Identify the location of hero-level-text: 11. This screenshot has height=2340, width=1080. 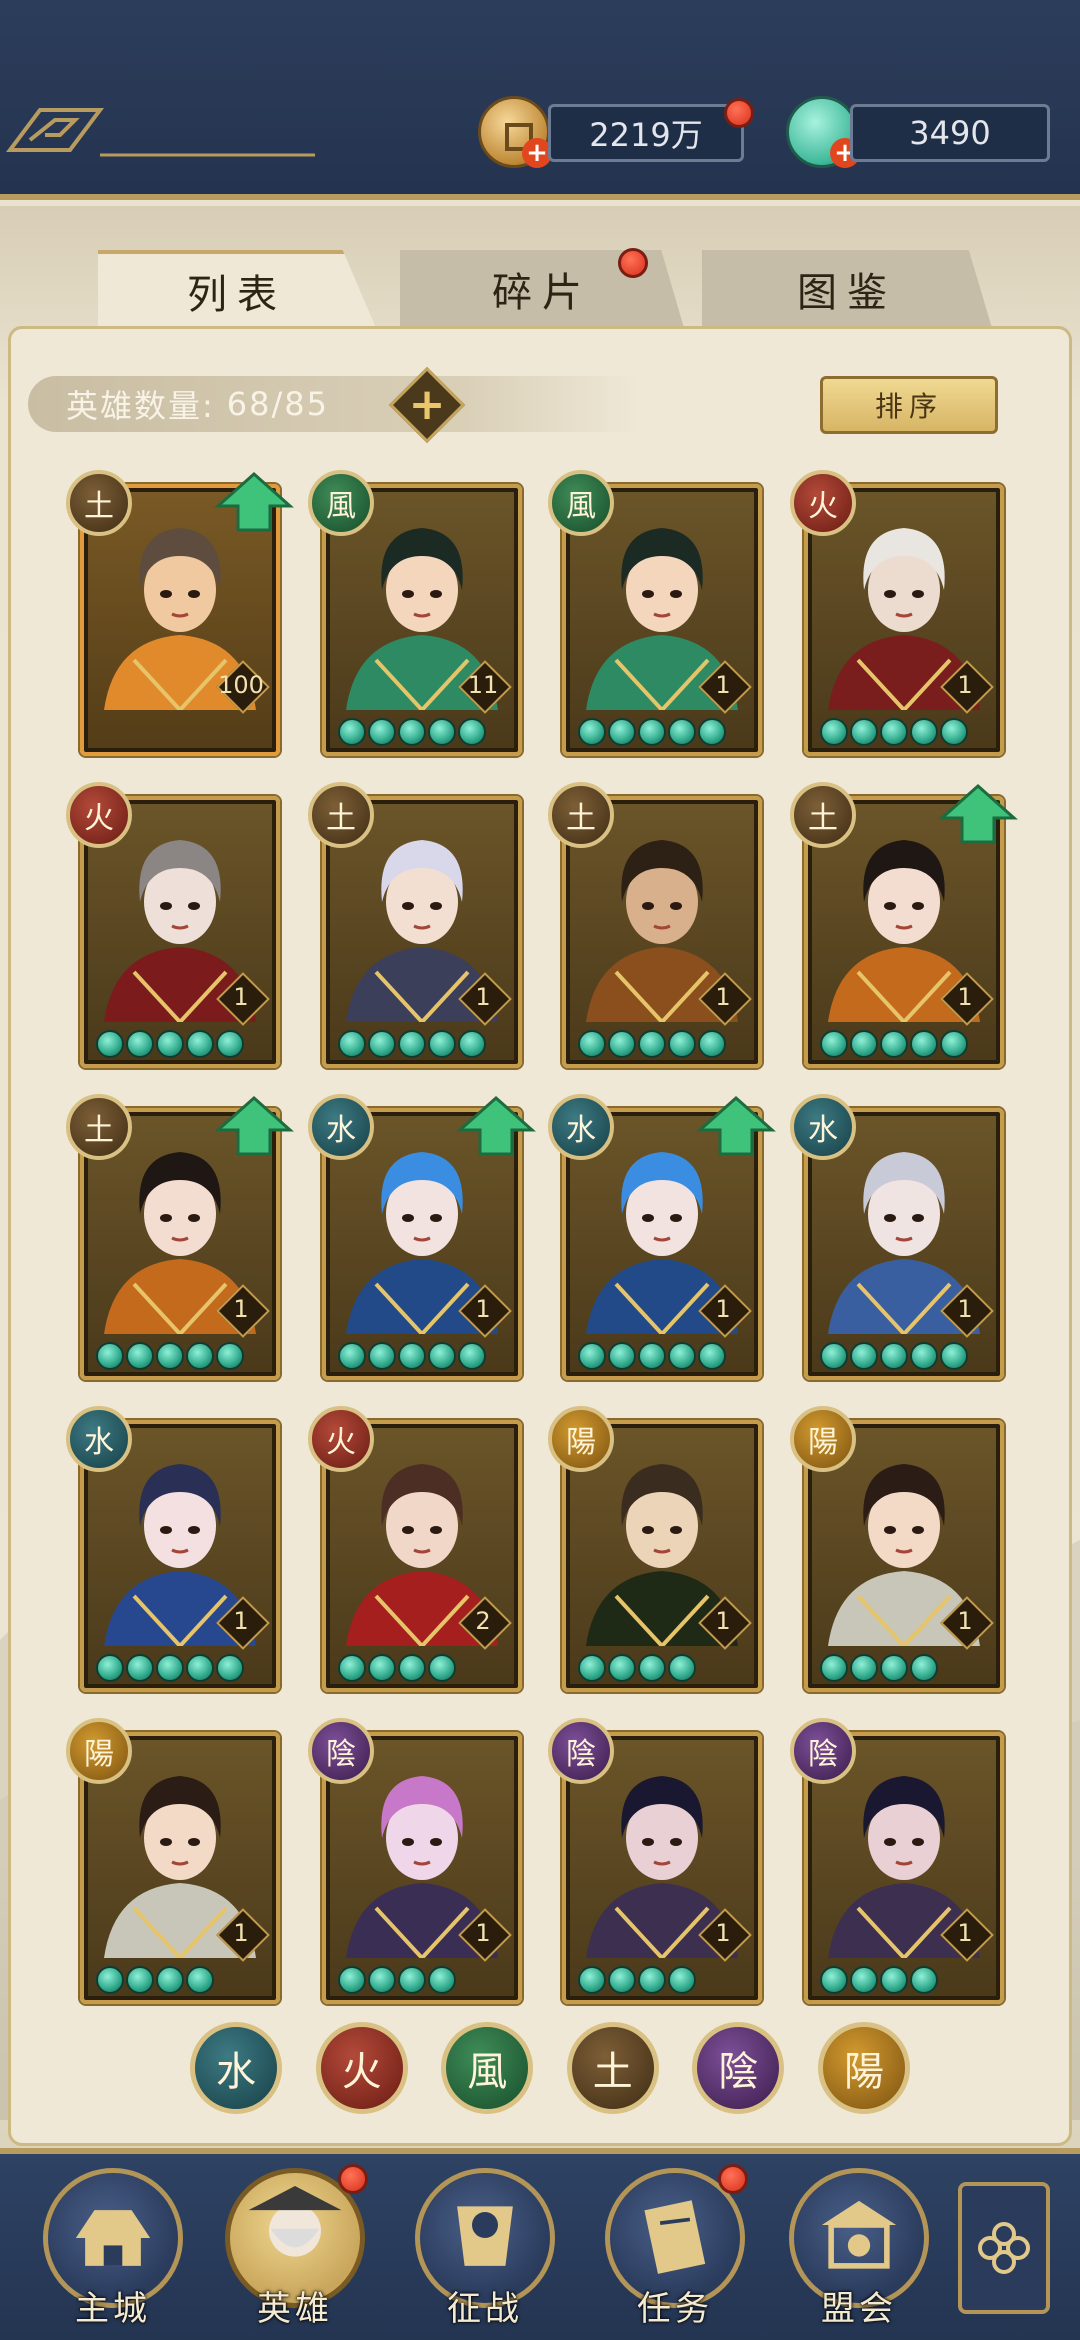
(483, 685).